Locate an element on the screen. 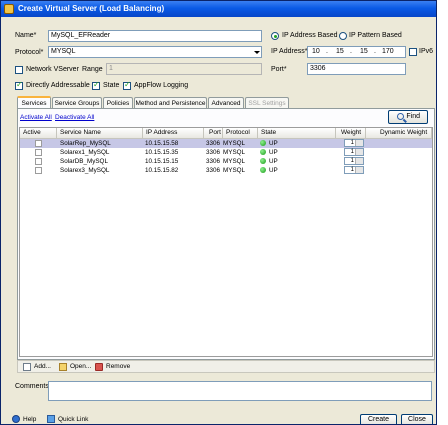 The height and width of the screenshot is (425, 448). quick-link-icon is located at coordinates (51, 419).